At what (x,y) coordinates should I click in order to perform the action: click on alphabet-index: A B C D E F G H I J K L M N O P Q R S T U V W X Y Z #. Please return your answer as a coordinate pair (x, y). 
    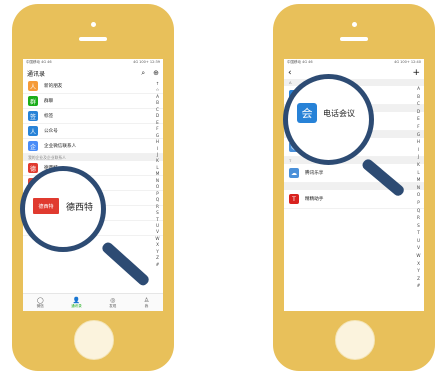
    Looking at the image, I should click on (418, 187).